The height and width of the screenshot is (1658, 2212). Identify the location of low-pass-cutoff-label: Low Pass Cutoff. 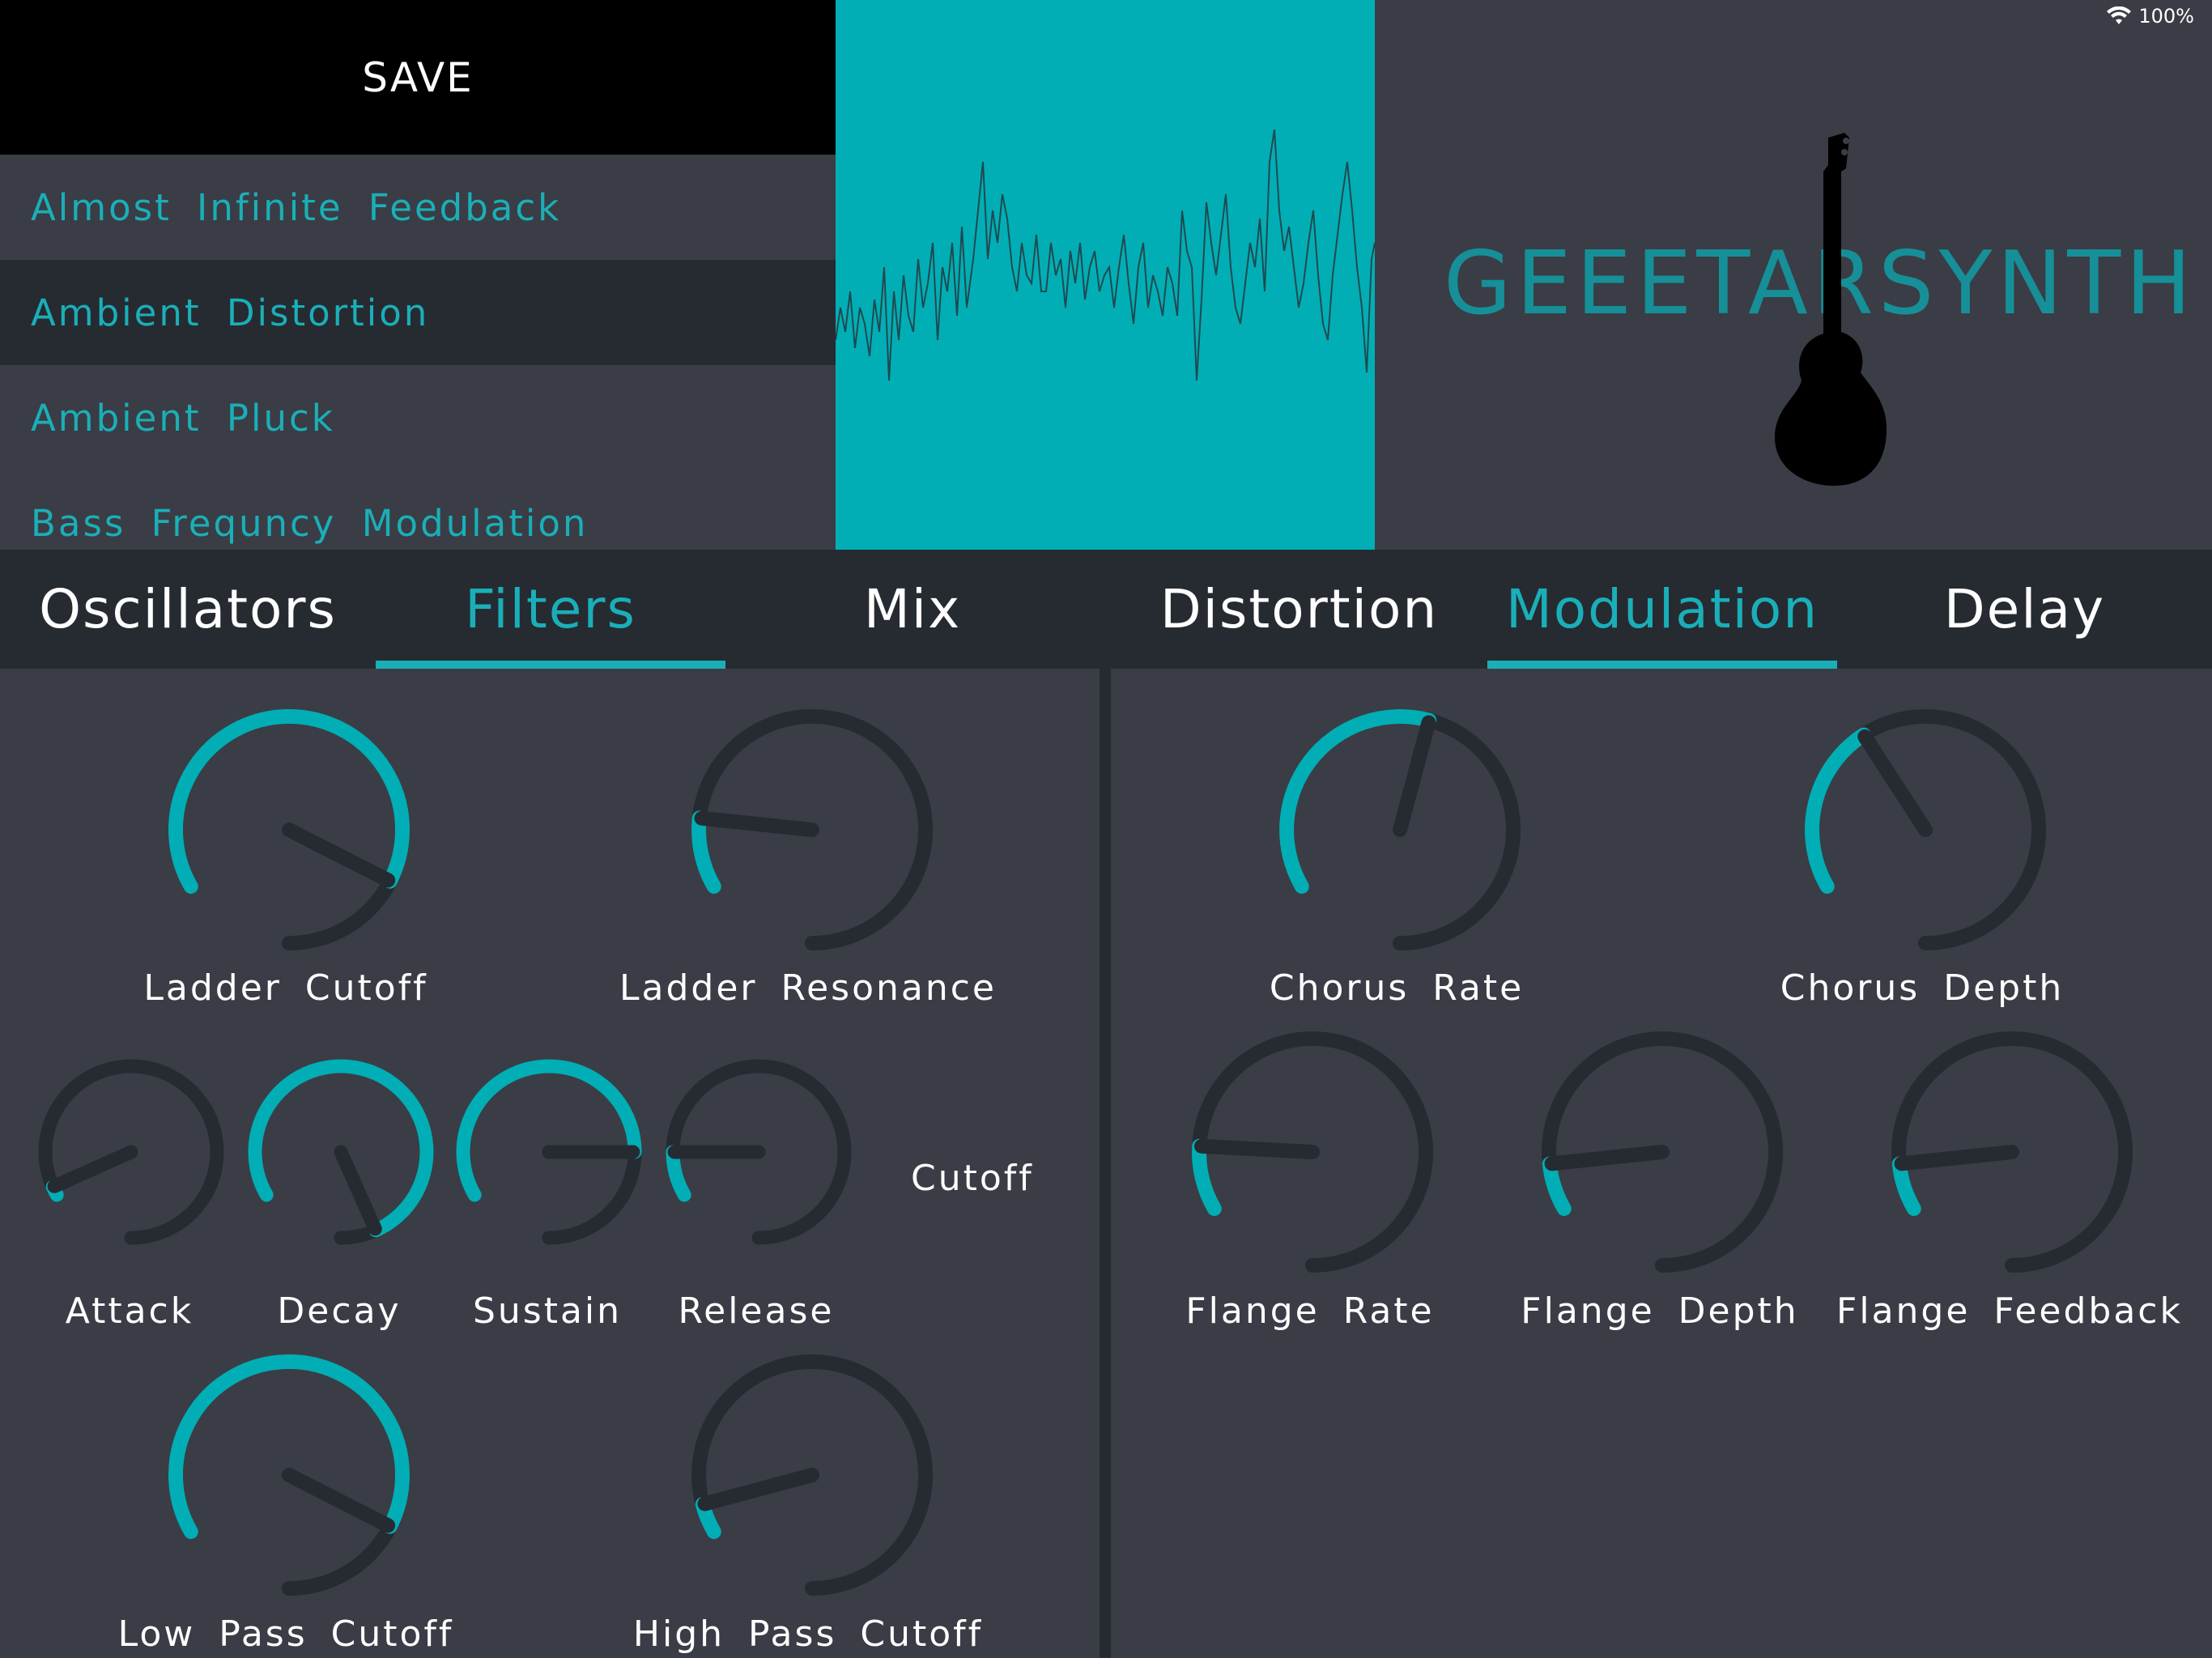
(286, 1634).